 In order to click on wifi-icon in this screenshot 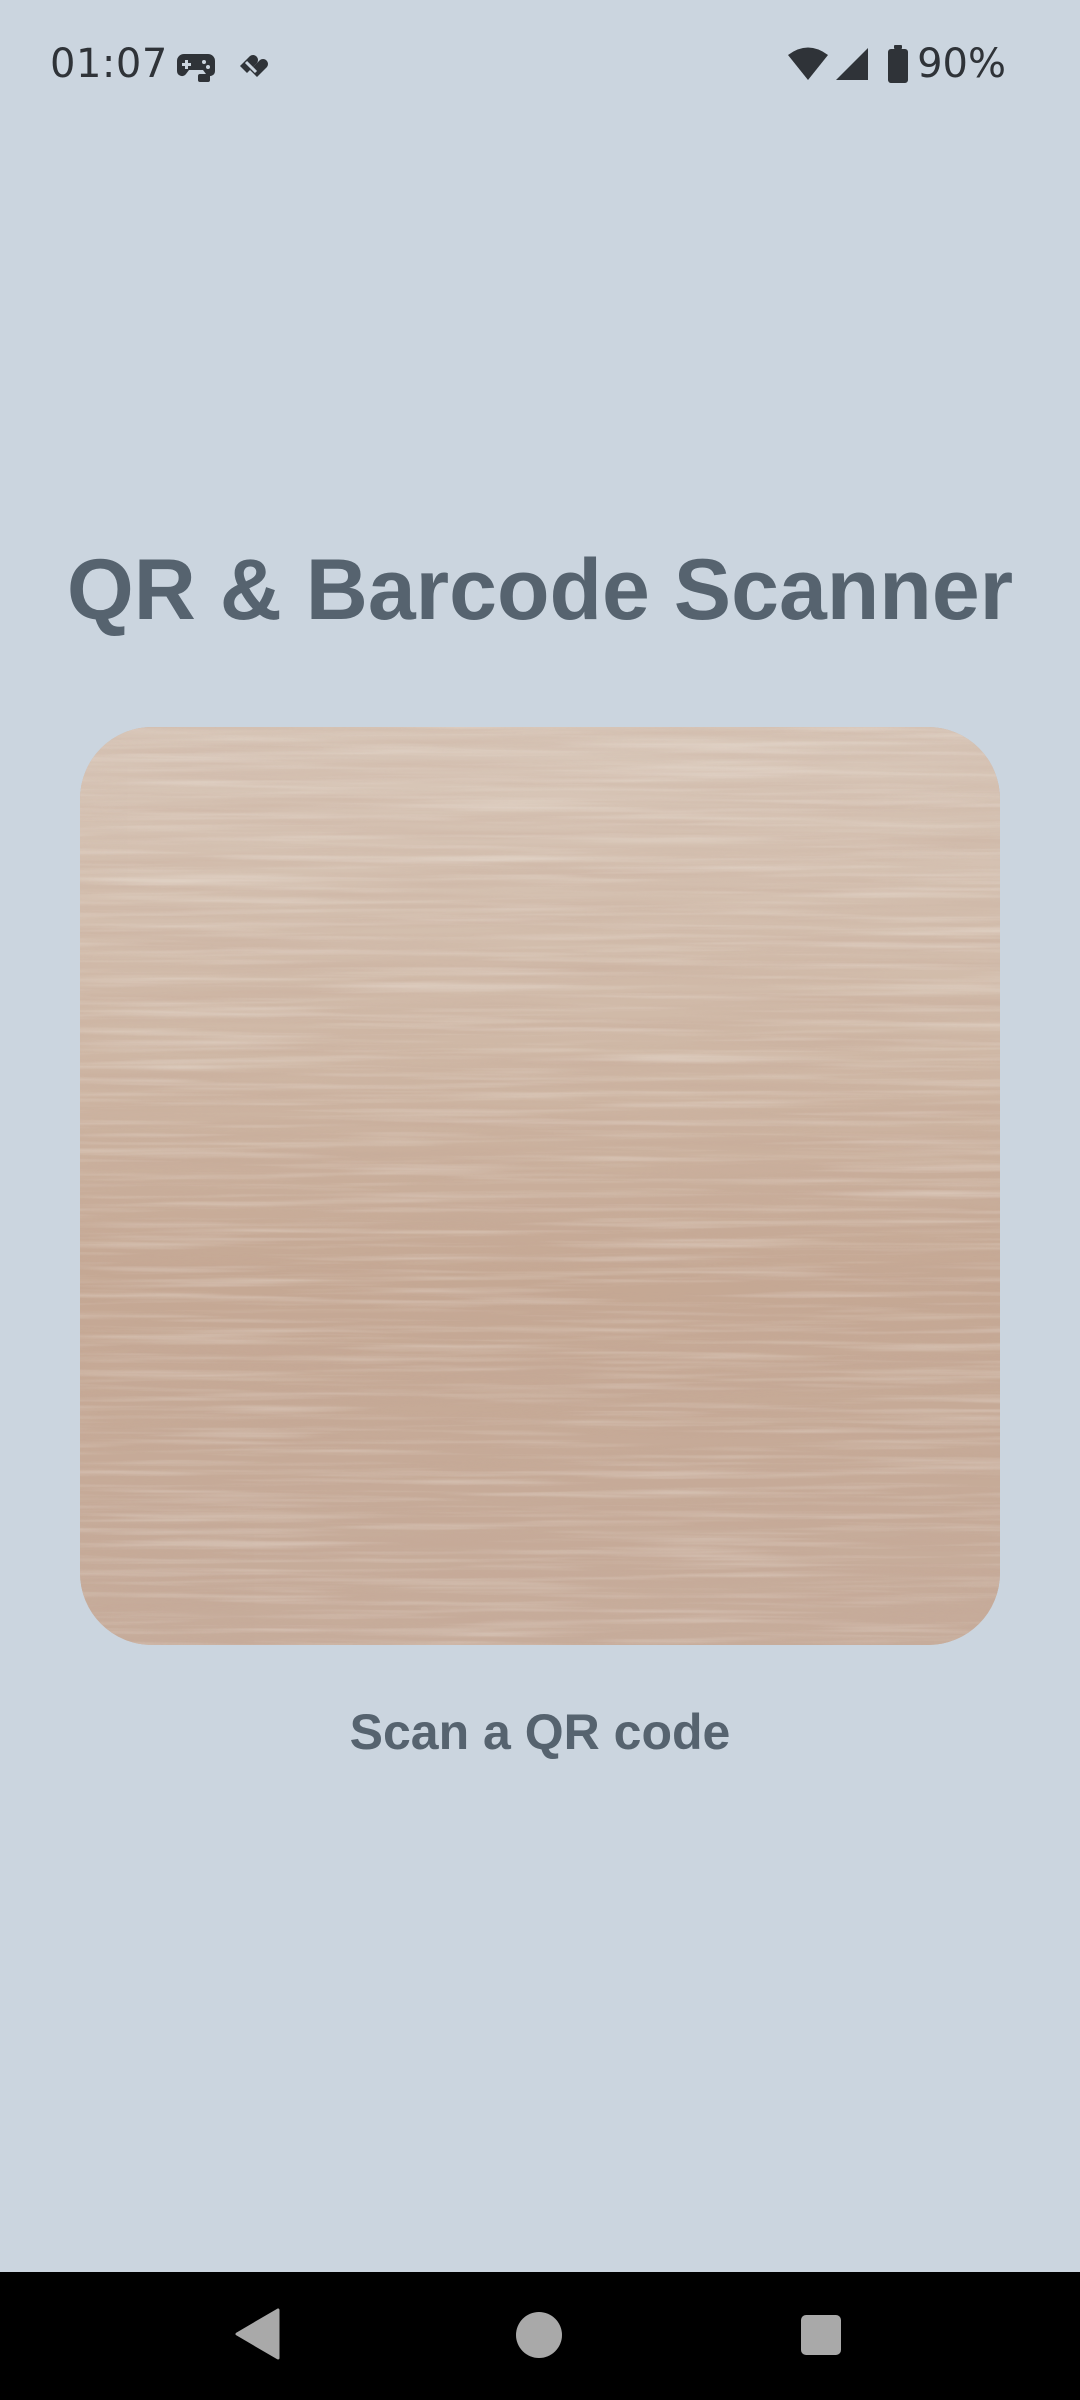, I will do `click(808, 63)`.